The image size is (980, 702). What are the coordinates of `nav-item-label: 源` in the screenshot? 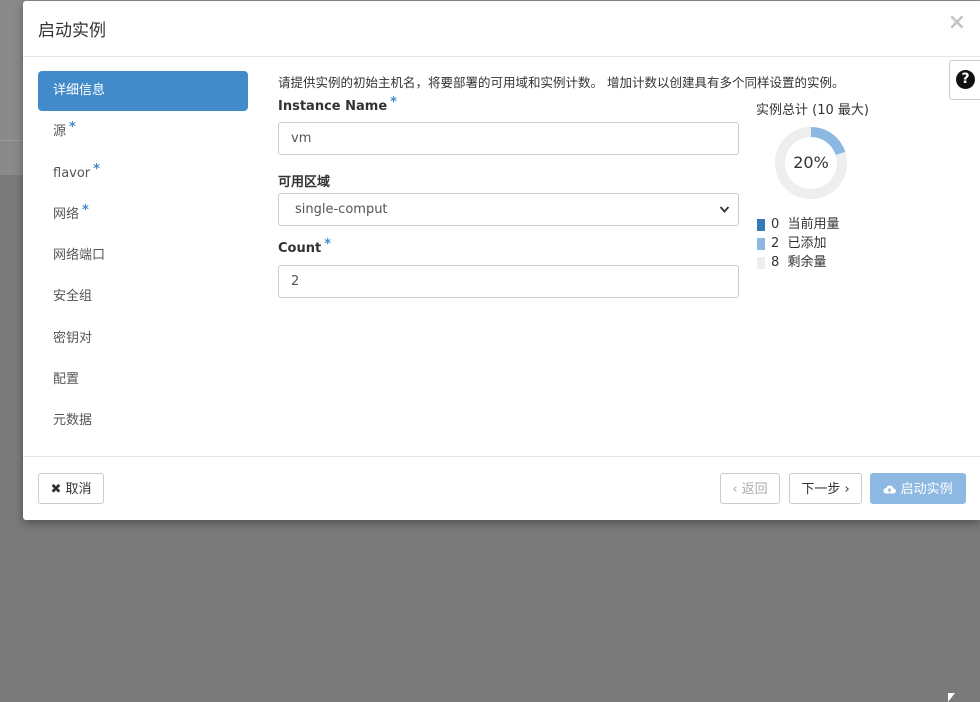 It's located at (60, 132).